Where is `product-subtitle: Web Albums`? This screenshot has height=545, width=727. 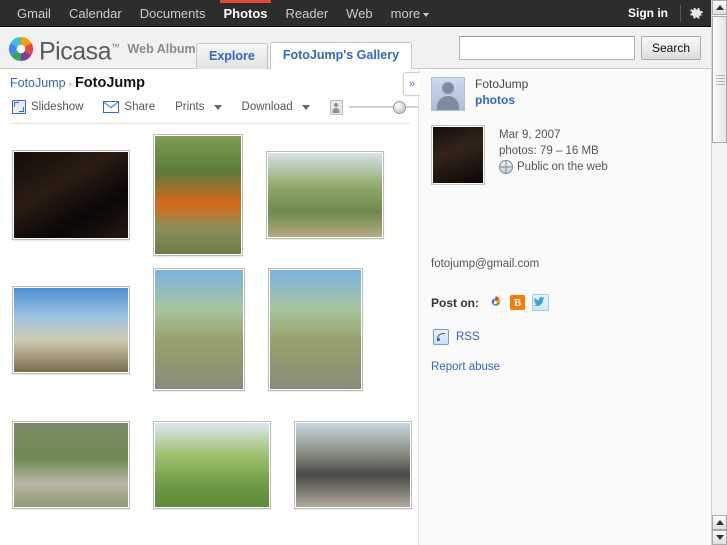 product-subtitle: Web Albums is located at coordinates (165, 49).